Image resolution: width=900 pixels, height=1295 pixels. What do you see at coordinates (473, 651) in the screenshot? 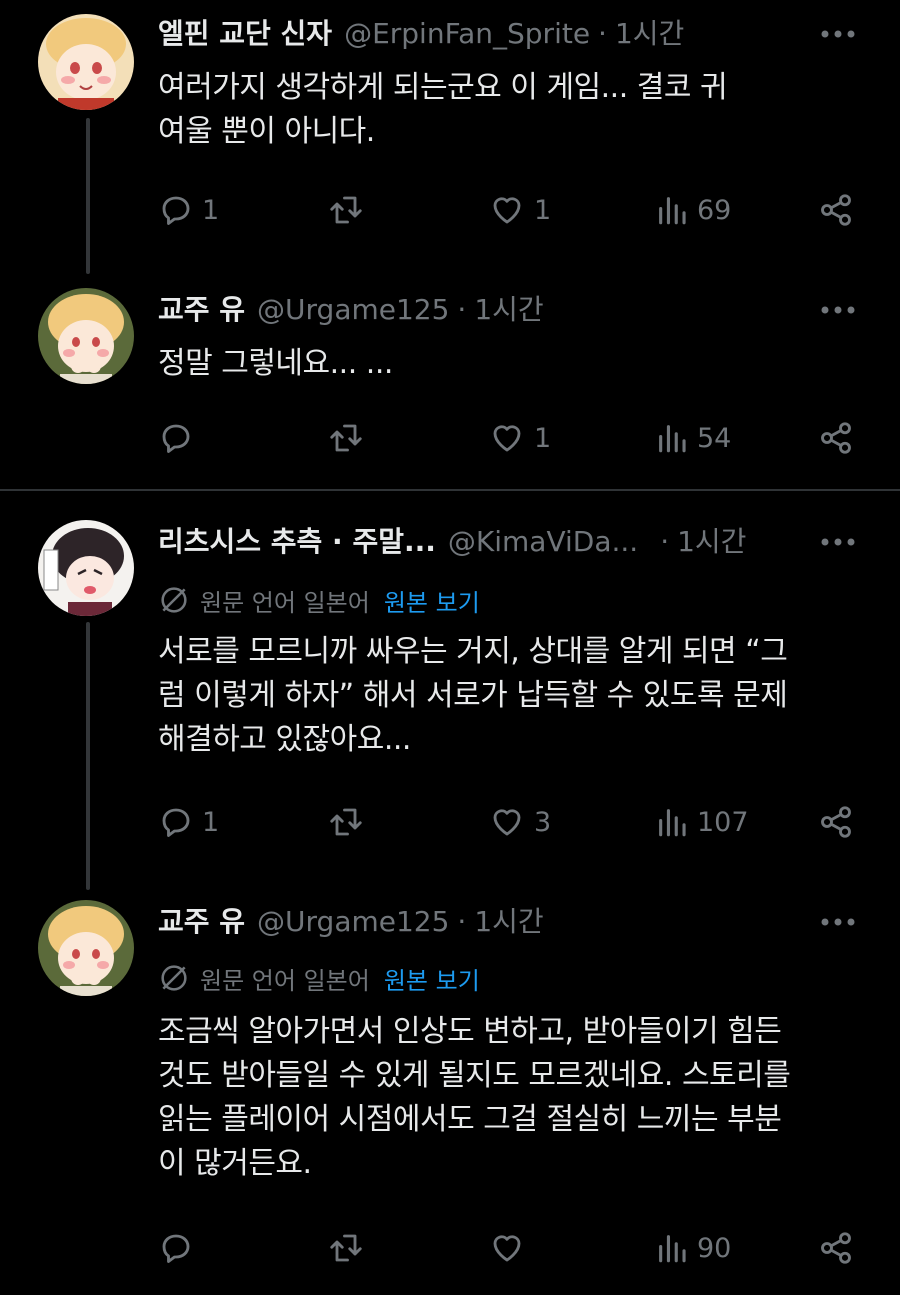
I see `tweet-text-line: 서로를 모르니까 싸우는 거지, 상대를 알게 되면 “그` at bounding box center [473, 651].